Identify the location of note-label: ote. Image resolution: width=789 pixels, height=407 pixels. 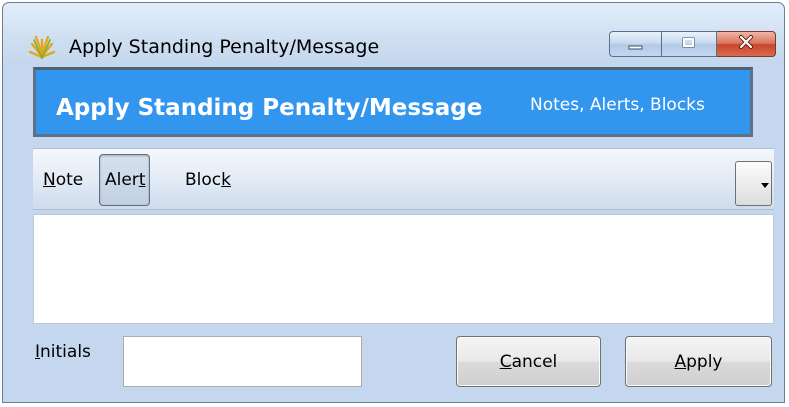
(69, 180).